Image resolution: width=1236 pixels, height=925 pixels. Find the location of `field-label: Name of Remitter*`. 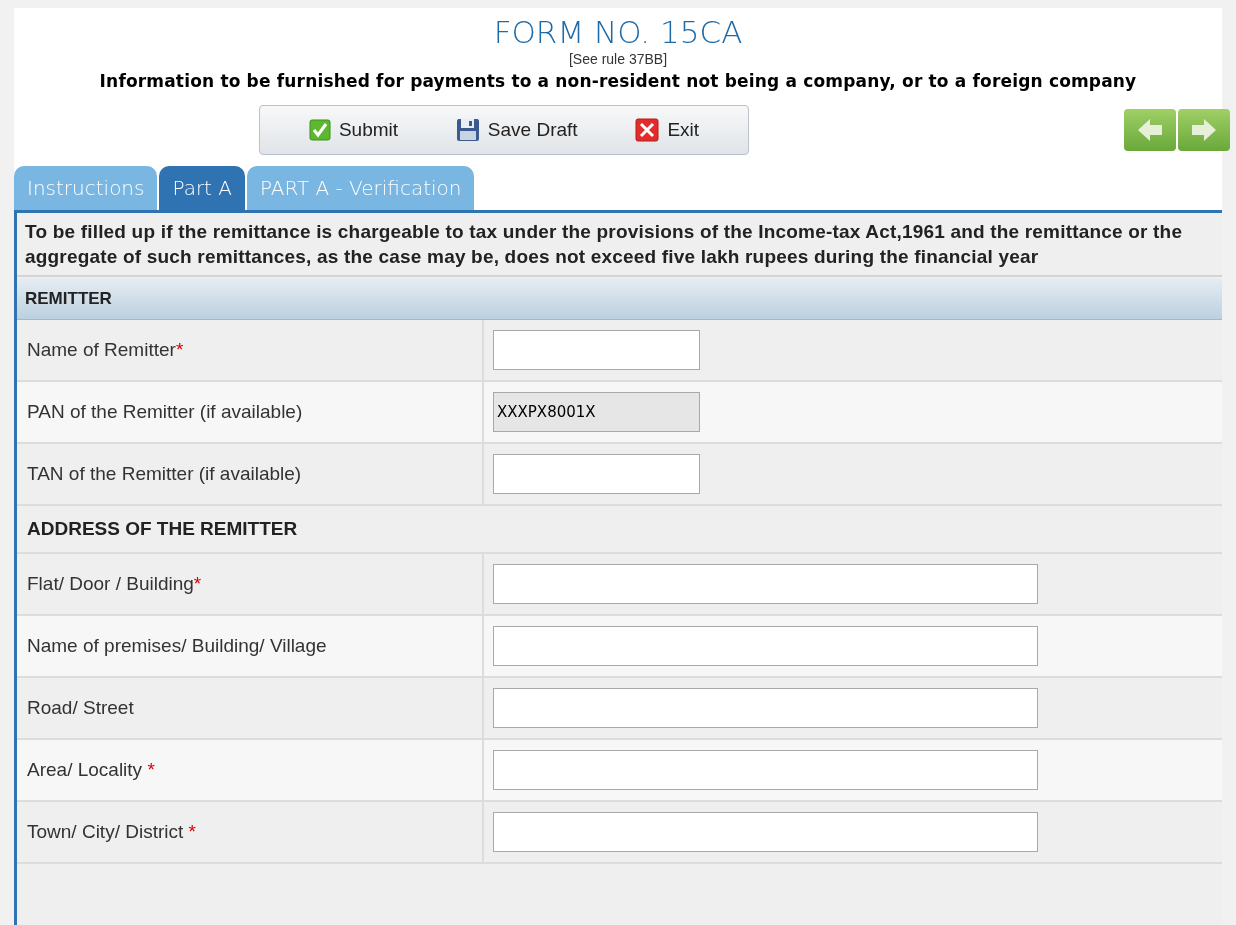

field-label: Name of Remitter* is located at coordinates (105, 349).